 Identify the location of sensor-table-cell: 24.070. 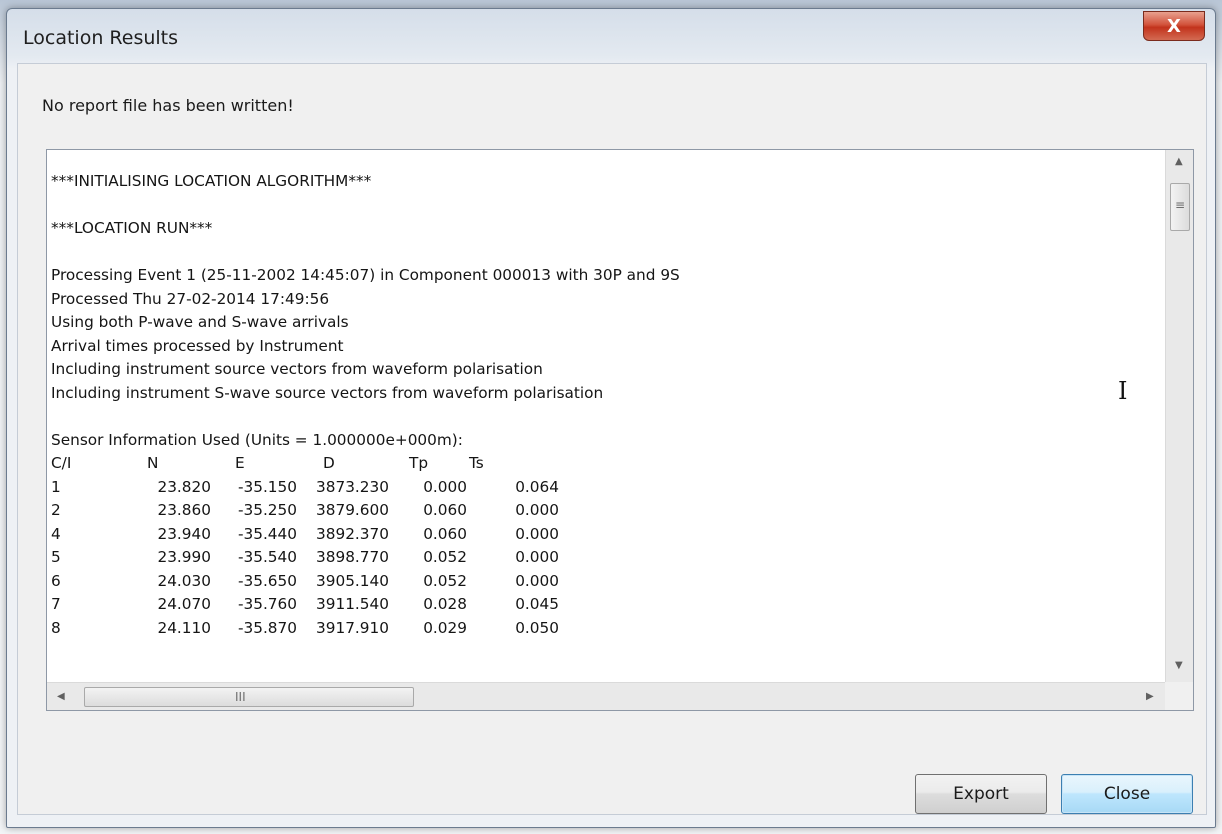
(184, 604).